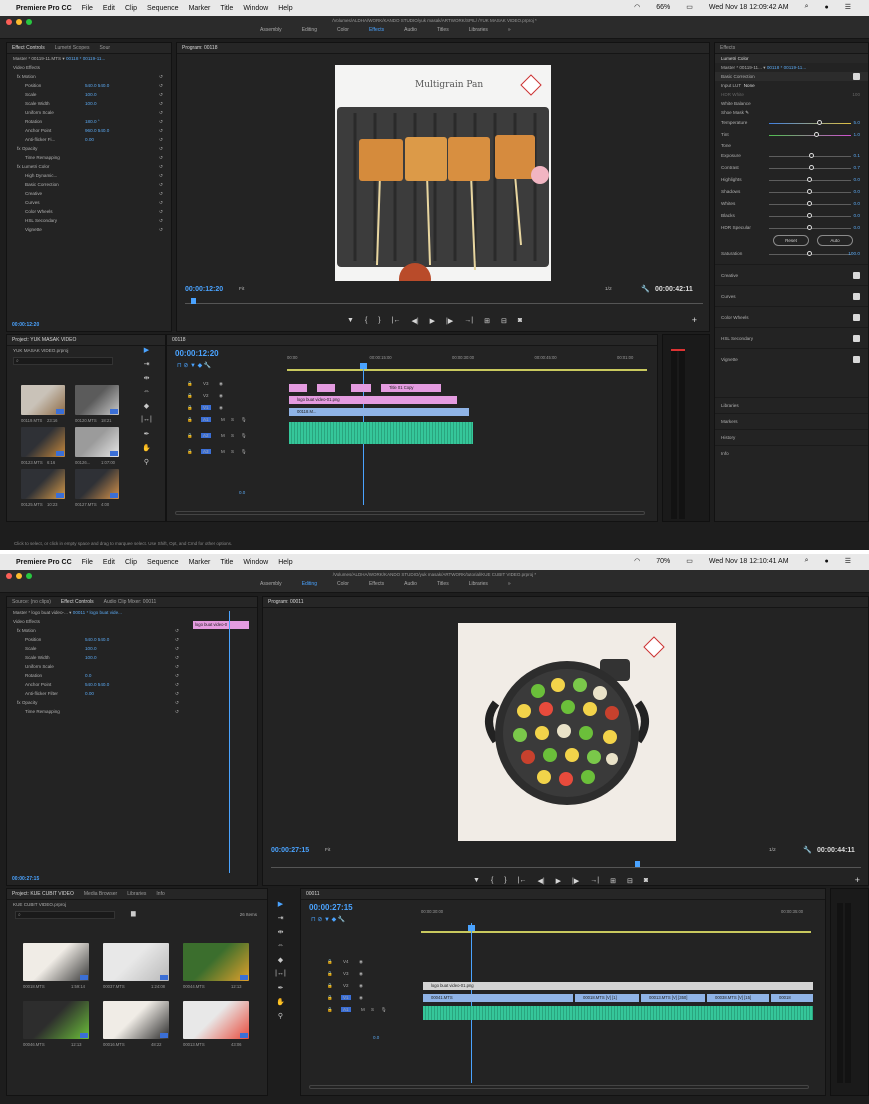 This screenshot has height=1104, width=869. Describe the element at coordinates (97, 675) in the screenshot. I see `effect-row: Rotation 0.0 ↺` at that location.